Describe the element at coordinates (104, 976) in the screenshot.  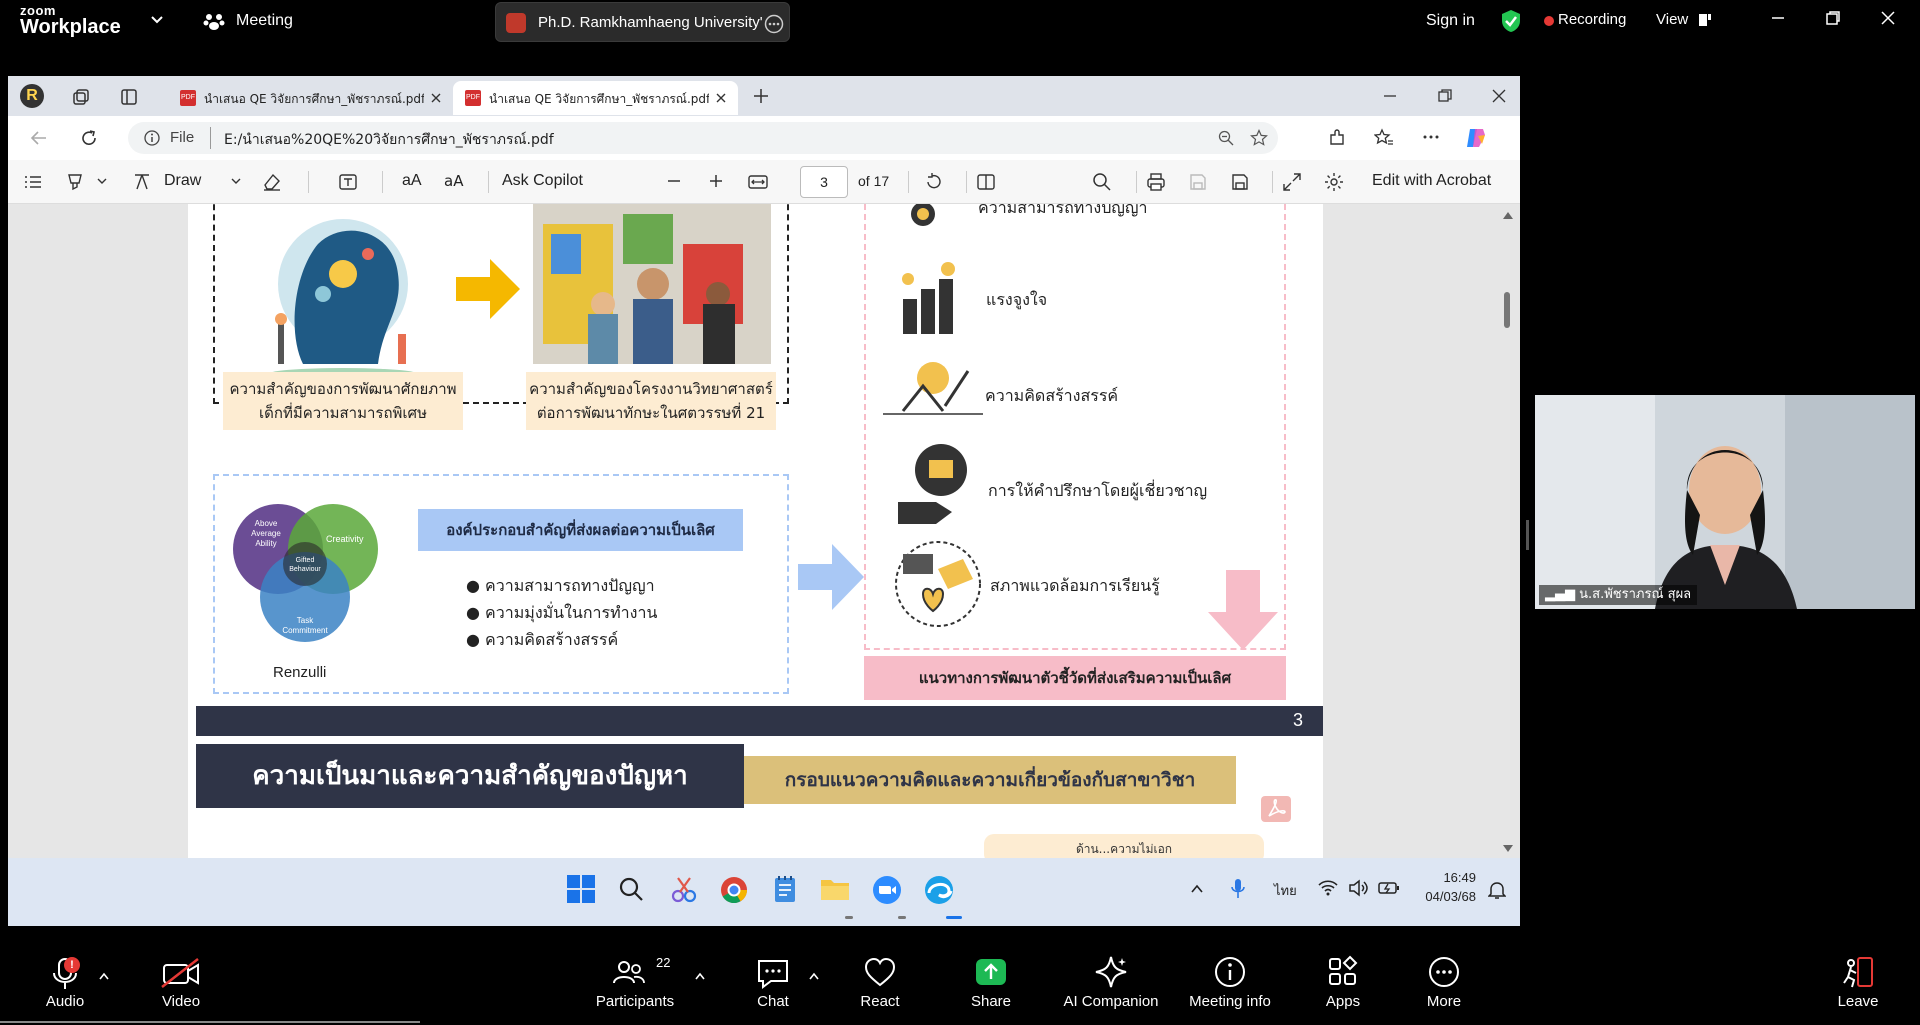
I see `audio-options-chevron-icon` at that location.